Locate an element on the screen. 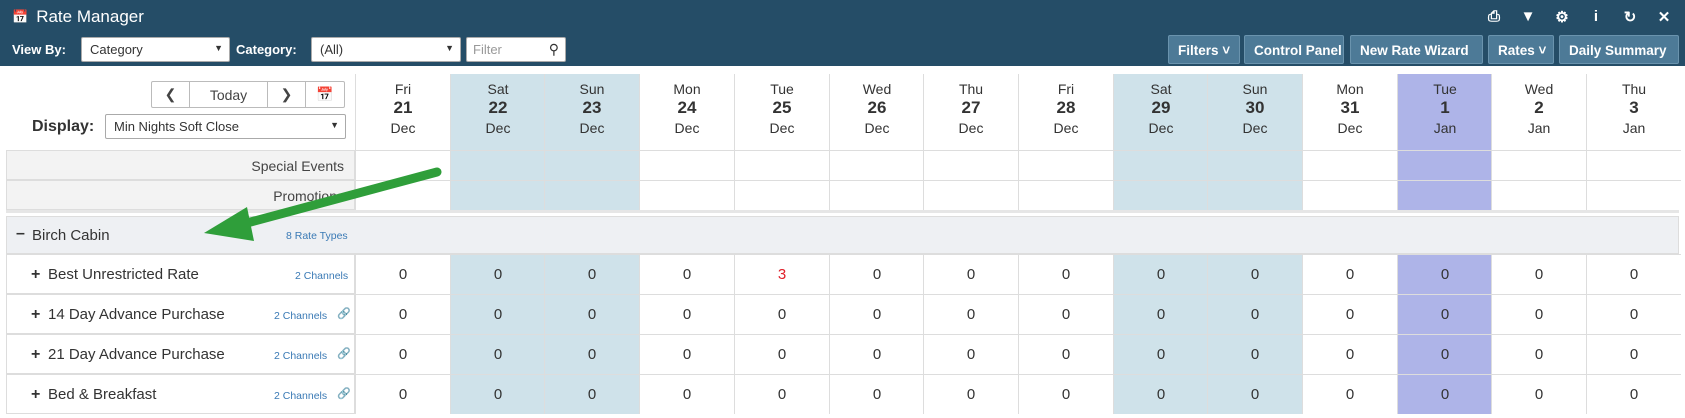 Image resolution: width=1685 pixels, height=418 pixels. view-by-select: Category ▼ is located at coordinates (155, 49).